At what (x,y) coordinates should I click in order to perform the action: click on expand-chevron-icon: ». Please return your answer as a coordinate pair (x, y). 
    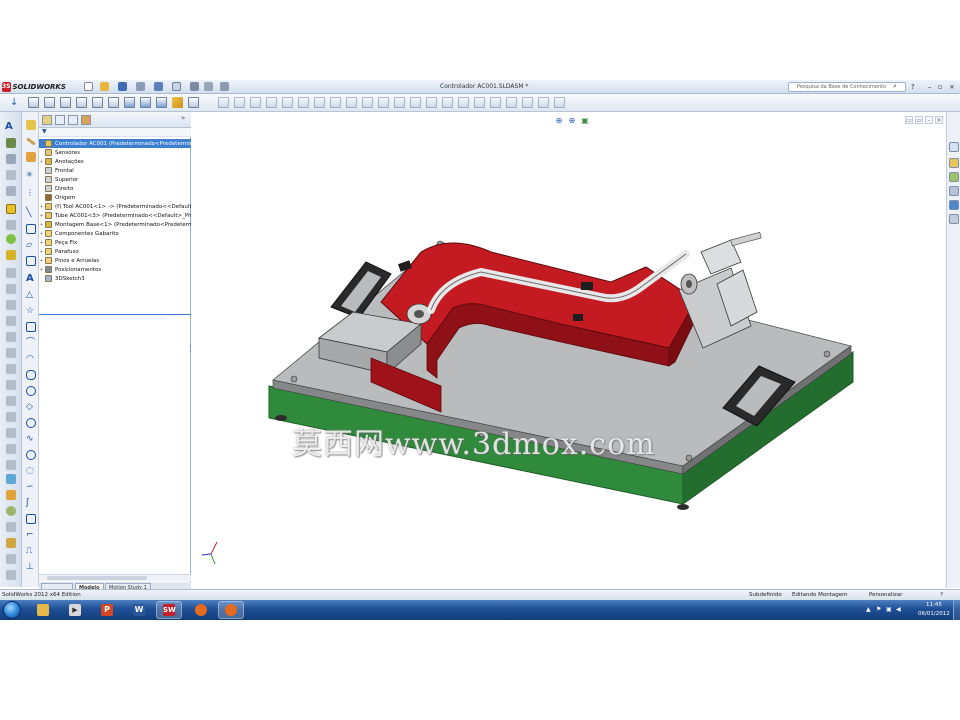
    Looking at the image, I should click on (183, 118).